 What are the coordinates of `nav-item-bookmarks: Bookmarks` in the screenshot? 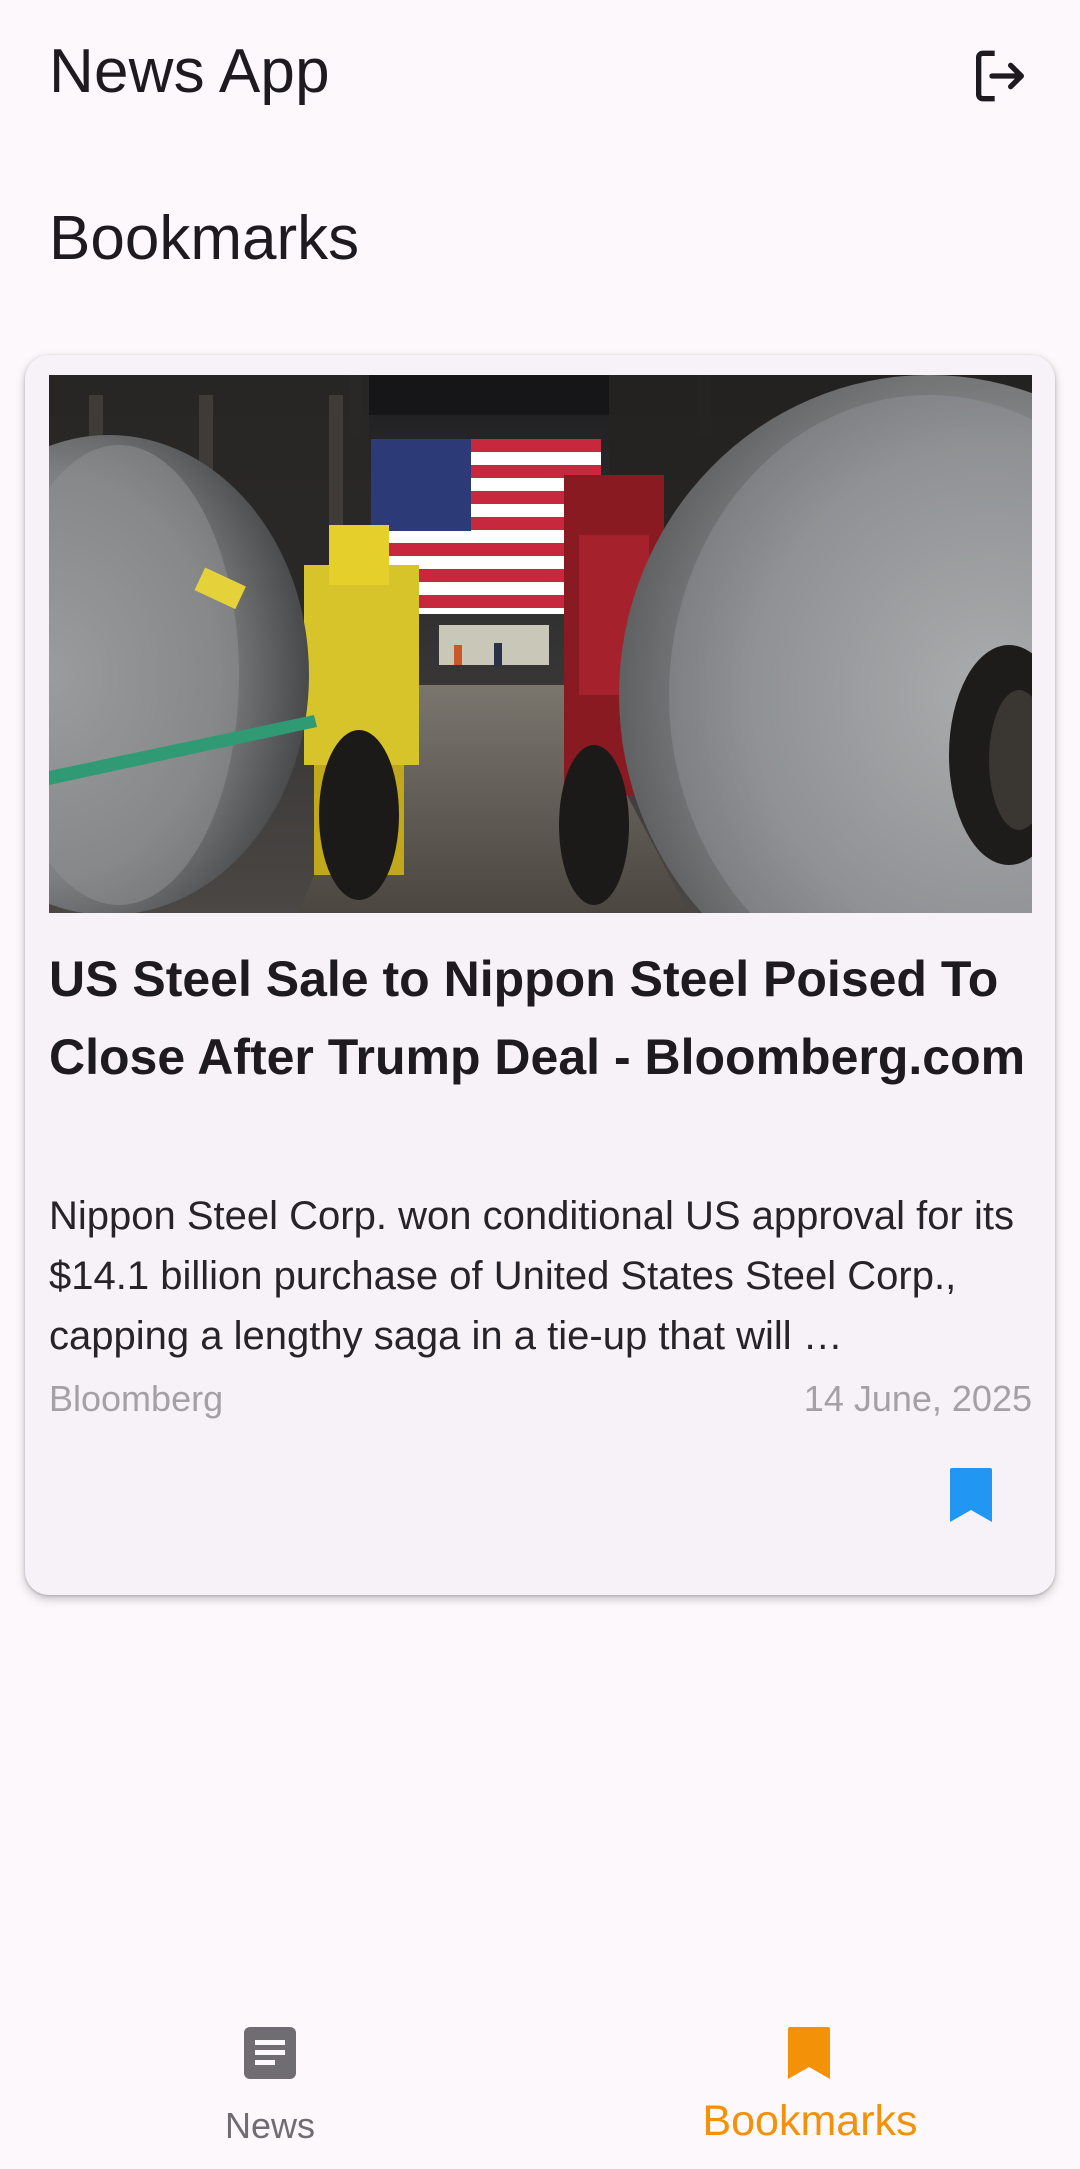 It's located at (810, 2082).